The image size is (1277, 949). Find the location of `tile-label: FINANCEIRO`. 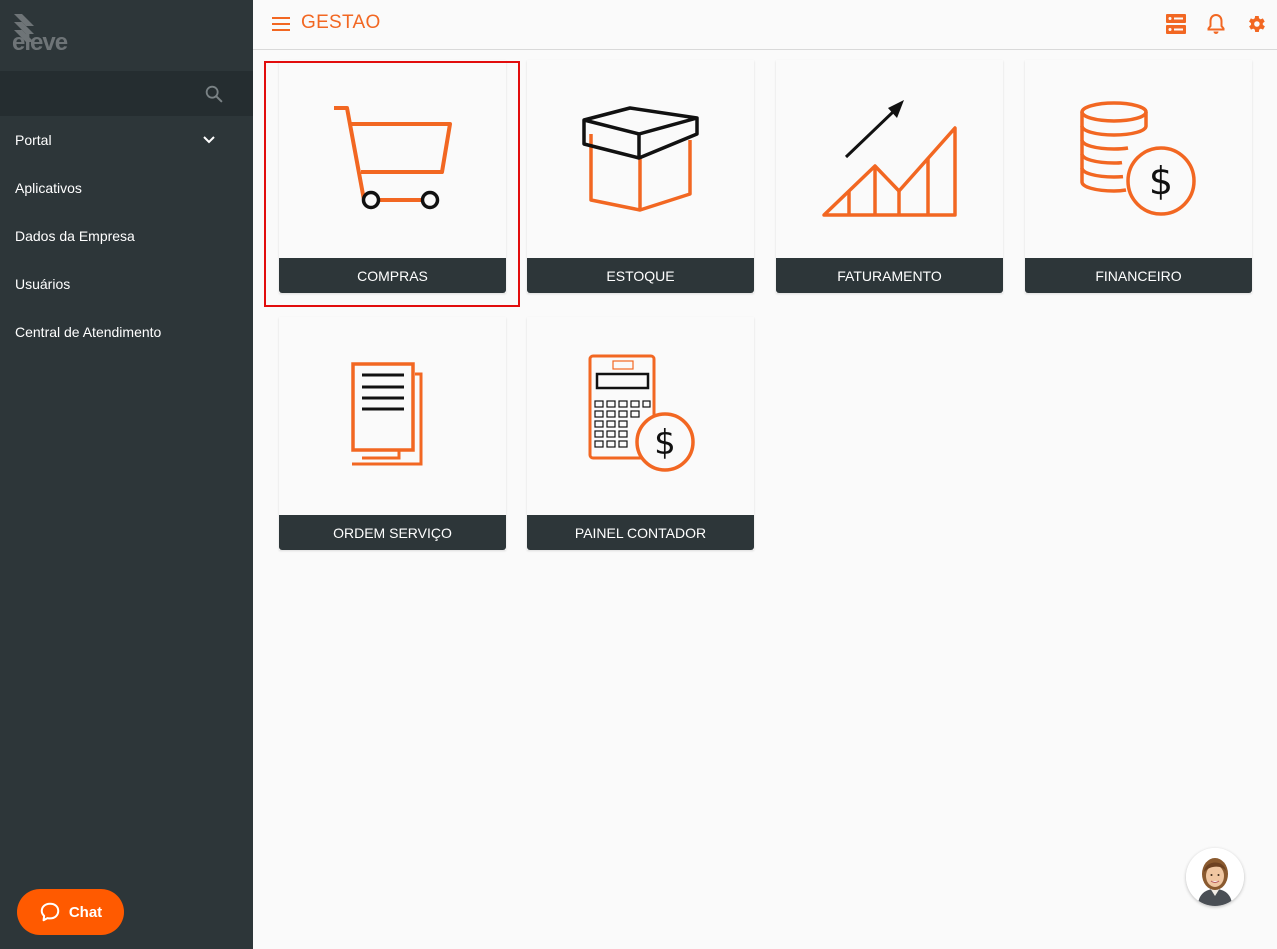

tile-label: FINANCEIRO is located at coordinates (1138, 275).